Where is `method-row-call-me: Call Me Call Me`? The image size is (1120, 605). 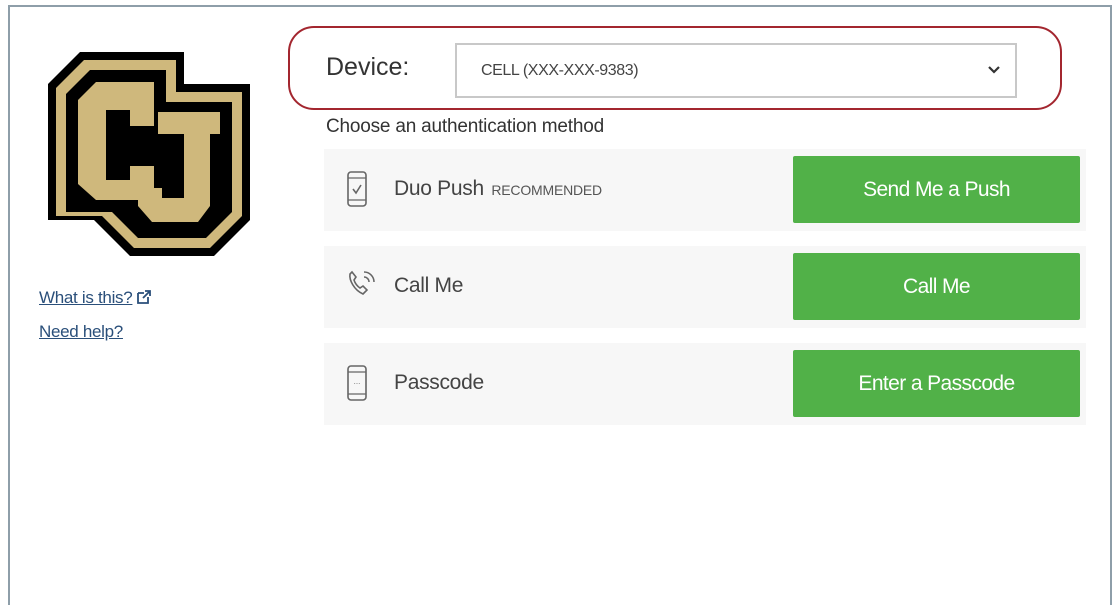 method-row-call-me: Call Me Call Me is located at coordinates (705, 287).